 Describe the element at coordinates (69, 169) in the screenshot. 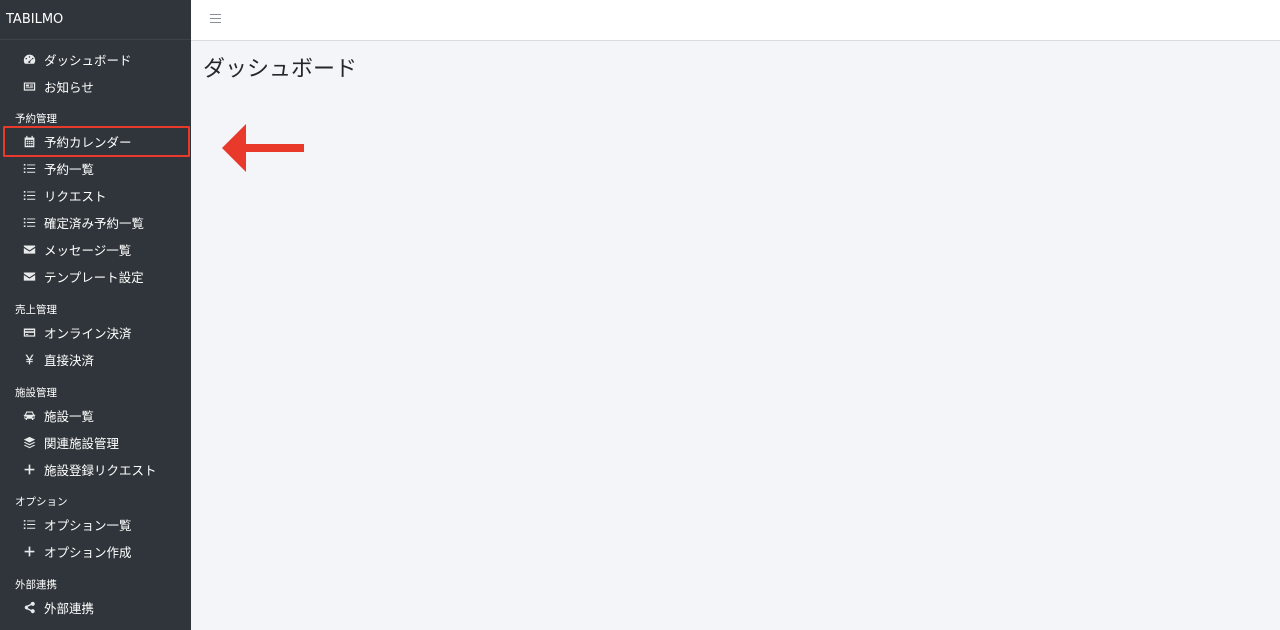

I see `sidebar-item-label: 予約一覧` at that location.